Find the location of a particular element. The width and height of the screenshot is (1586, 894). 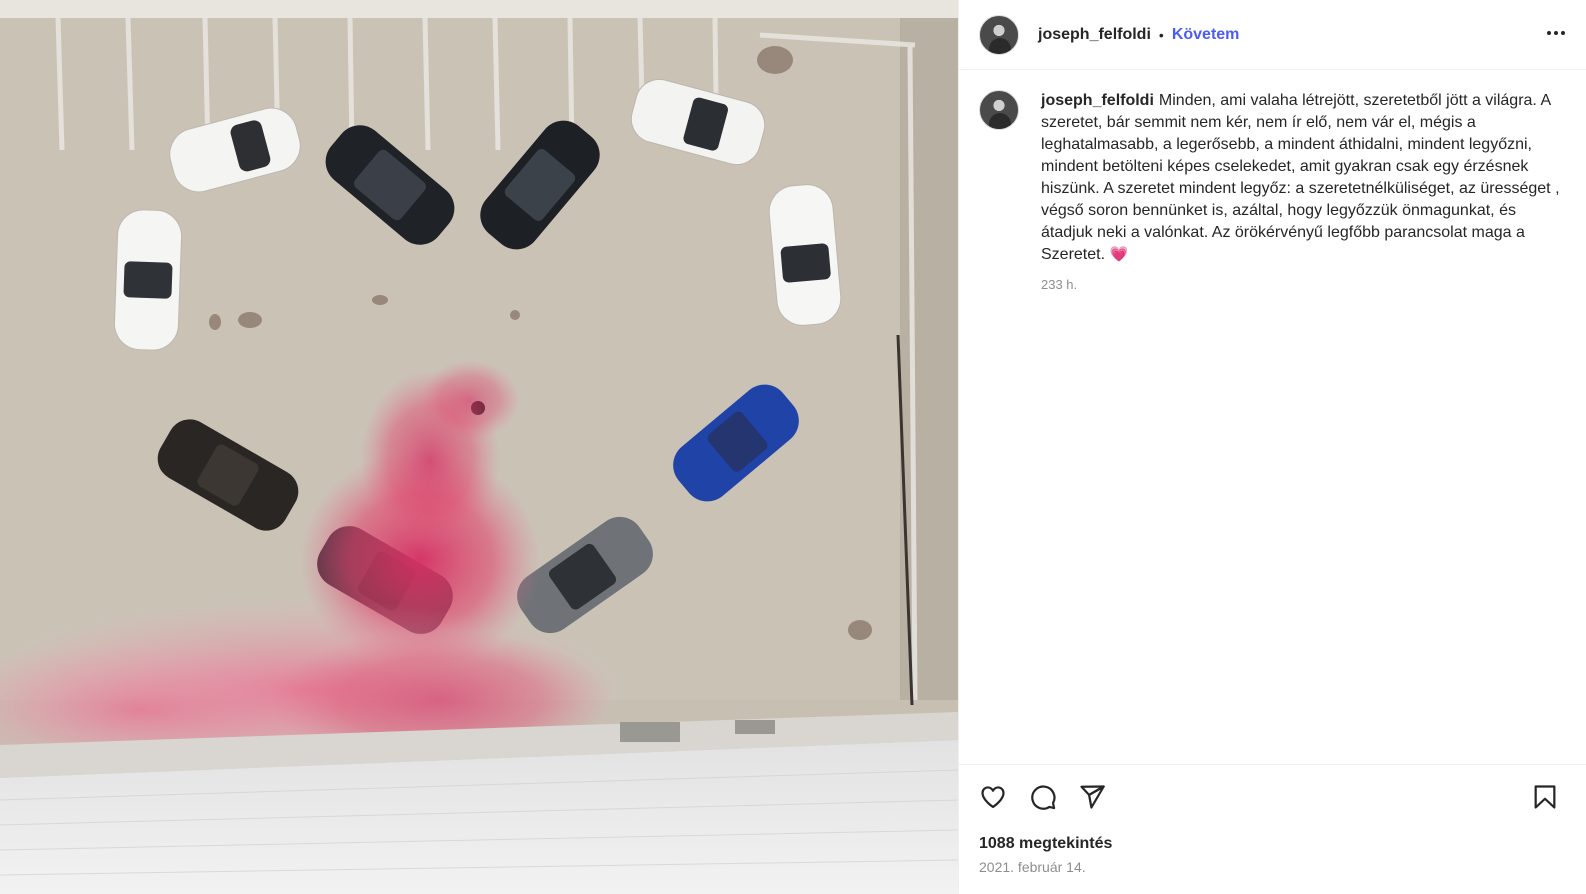

view-count: 1088 megtekintés is located at coordinates (1045, 844).